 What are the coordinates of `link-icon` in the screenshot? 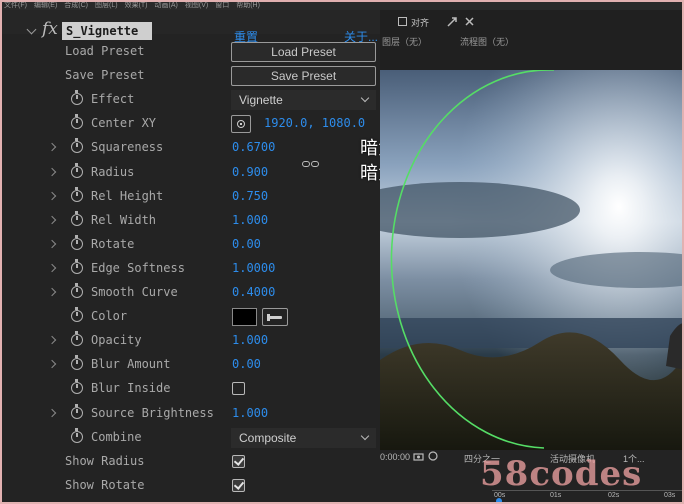 It's located at (312, 165).